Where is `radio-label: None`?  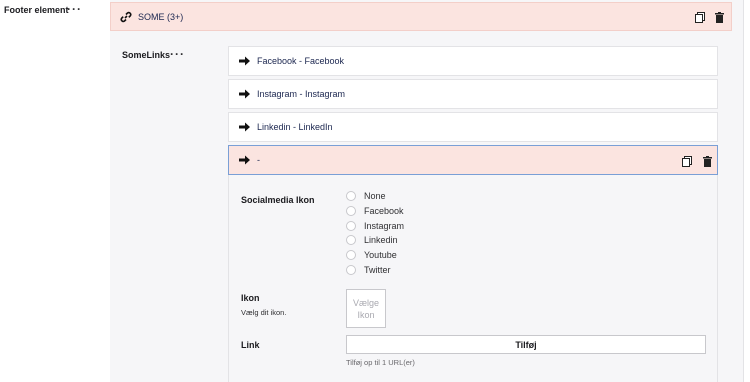 radio-label: None is located at coordinates (375, 196).